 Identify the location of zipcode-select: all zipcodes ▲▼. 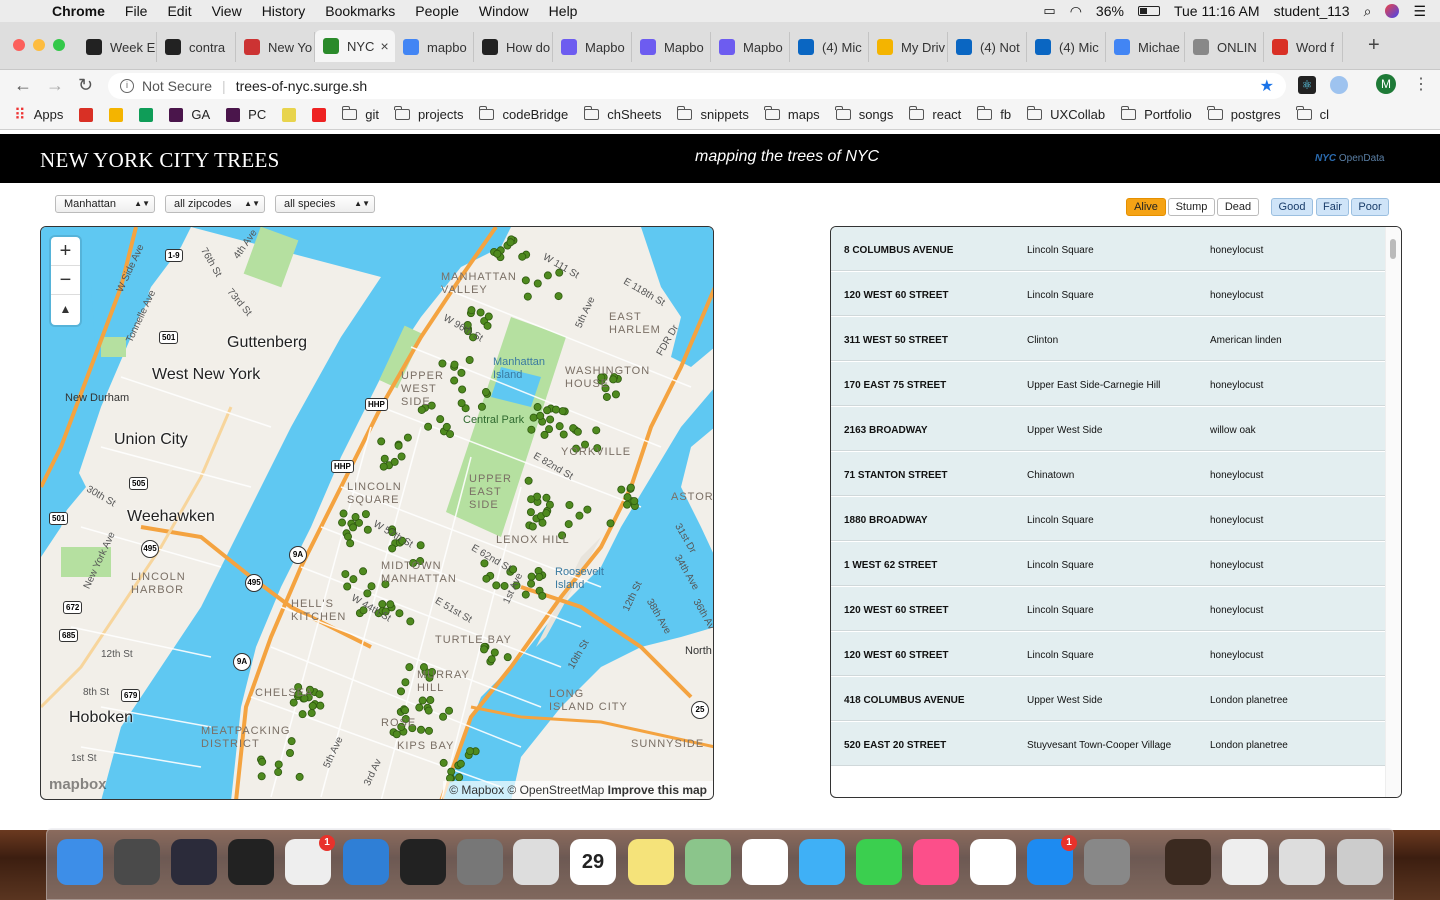
(215, 204).